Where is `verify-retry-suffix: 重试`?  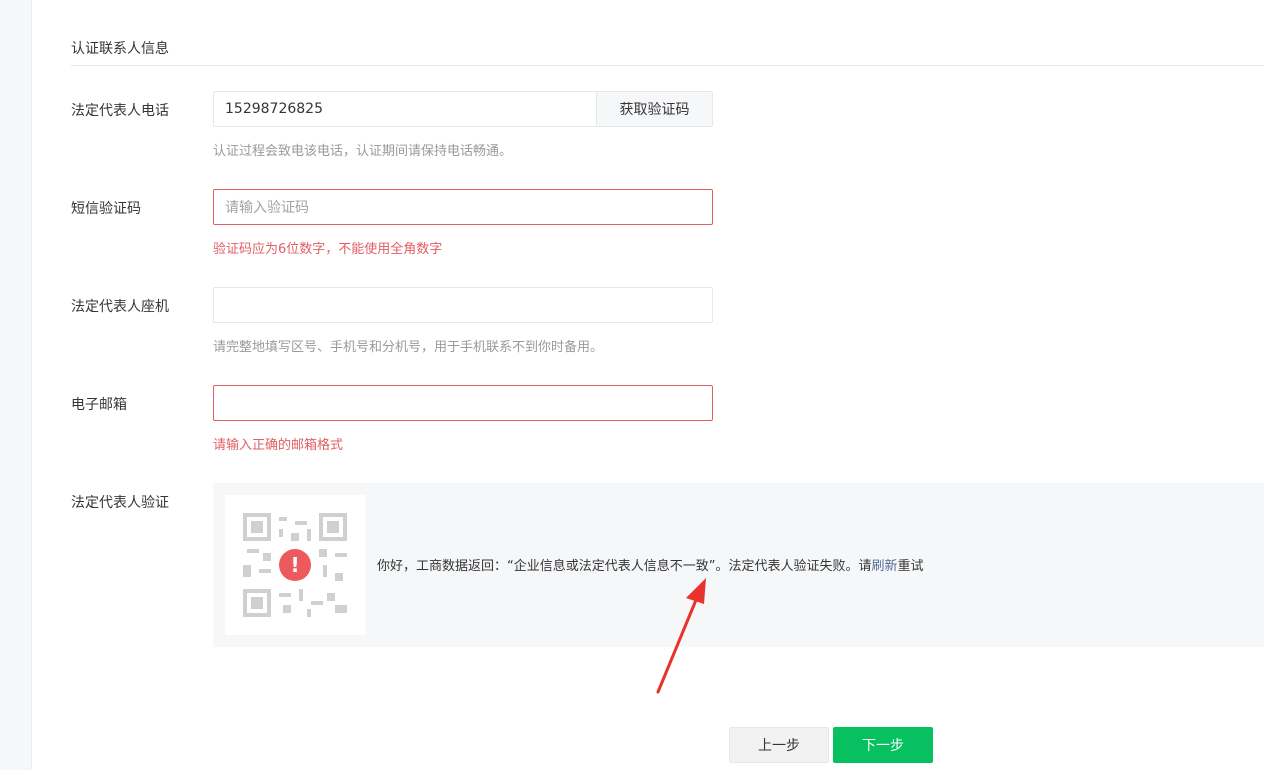 verify-retry-suffix: 重试 is located at coordinates (910, 566).